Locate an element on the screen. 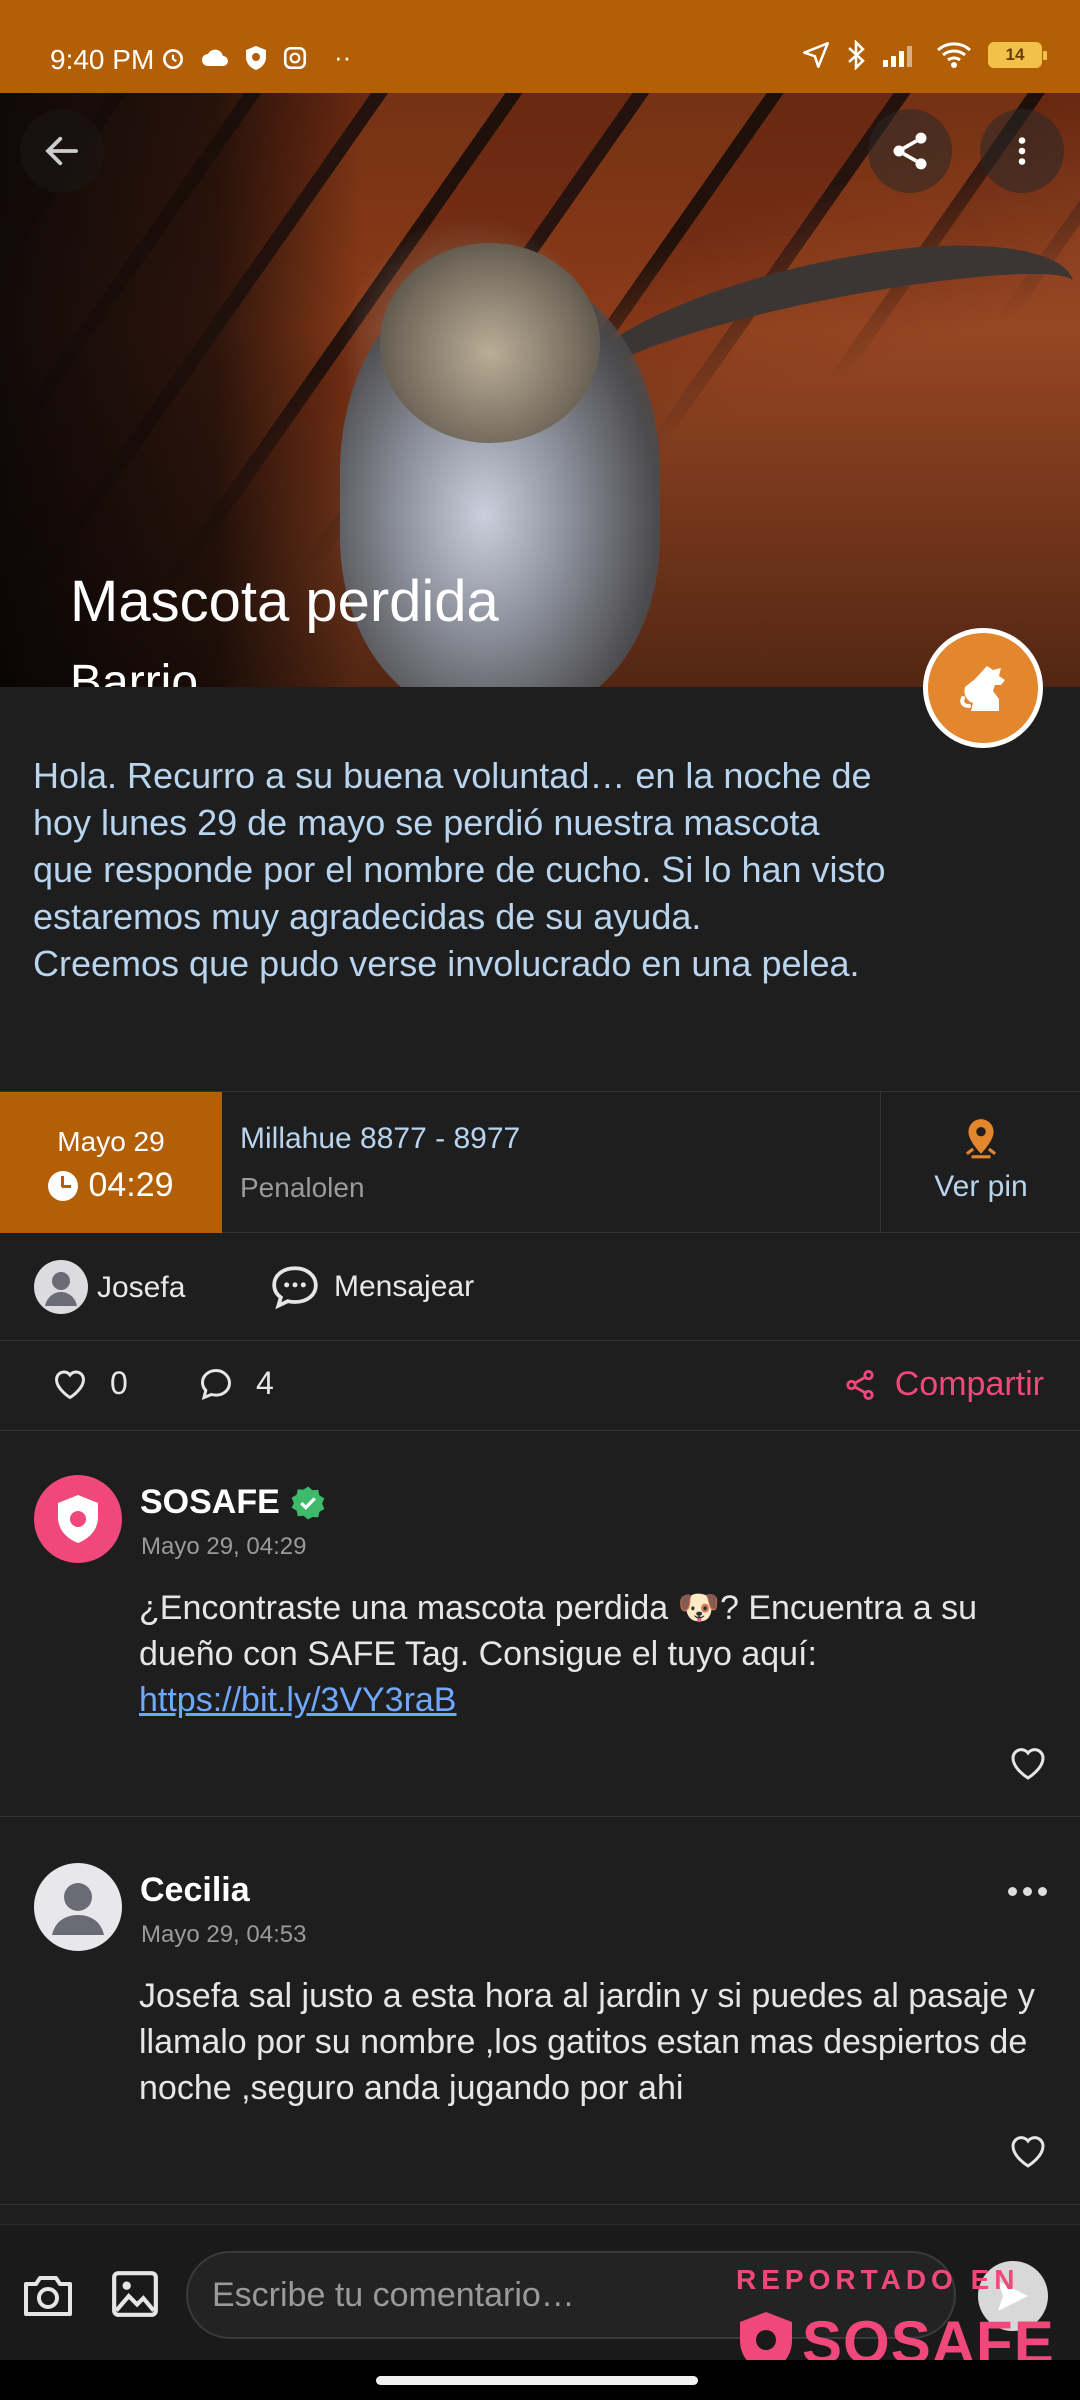  wifi-icon is located at coordinates (954, 55).